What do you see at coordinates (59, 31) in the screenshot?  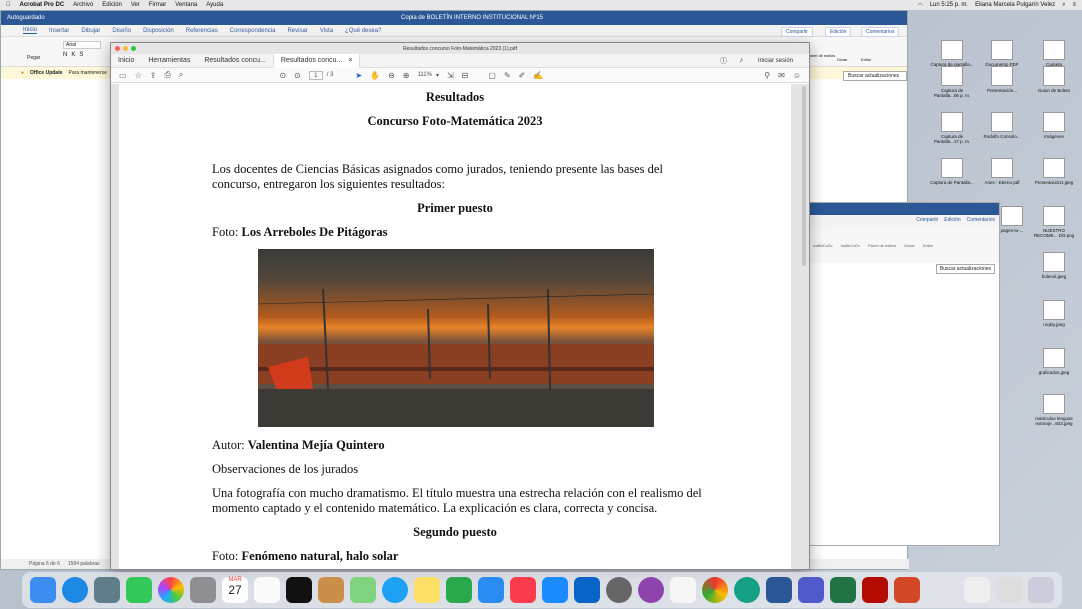 I see `word-tab-insertar: Insertar` at bounding box center [59, 31].